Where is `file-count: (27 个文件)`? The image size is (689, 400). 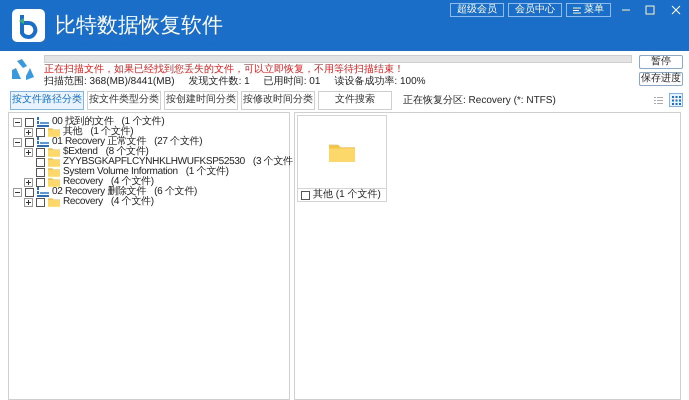 file-count: (27 个文件) is located at coordinates (178, 142).